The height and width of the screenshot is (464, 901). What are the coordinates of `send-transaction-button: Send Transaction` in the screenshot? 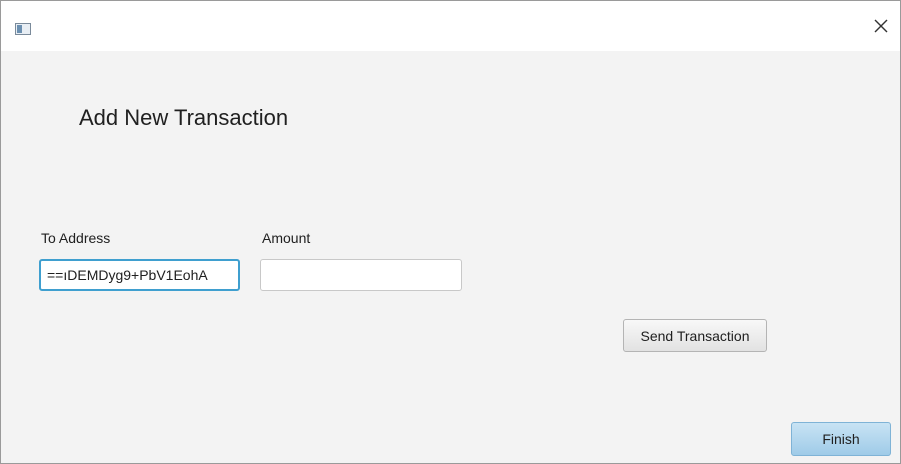 It's located at (695, 335).